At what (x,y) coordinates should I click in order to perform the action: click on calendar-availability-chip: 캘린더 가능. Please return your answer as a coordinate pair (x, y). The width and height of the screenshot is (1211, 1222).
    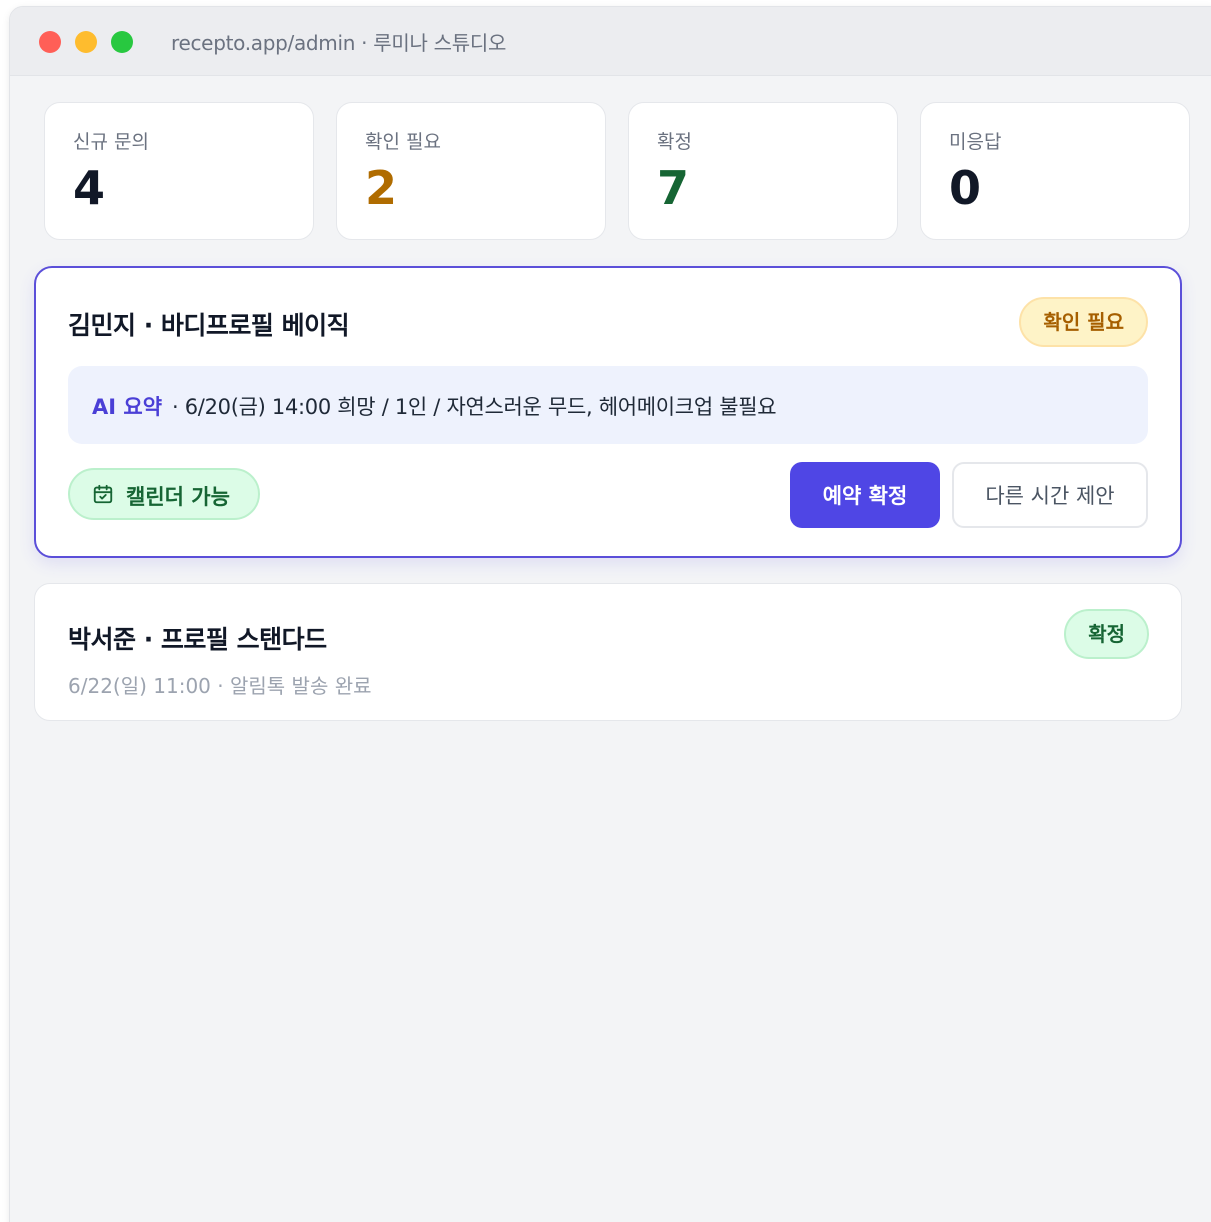
    Looking at the image, I should click on (164, 494).